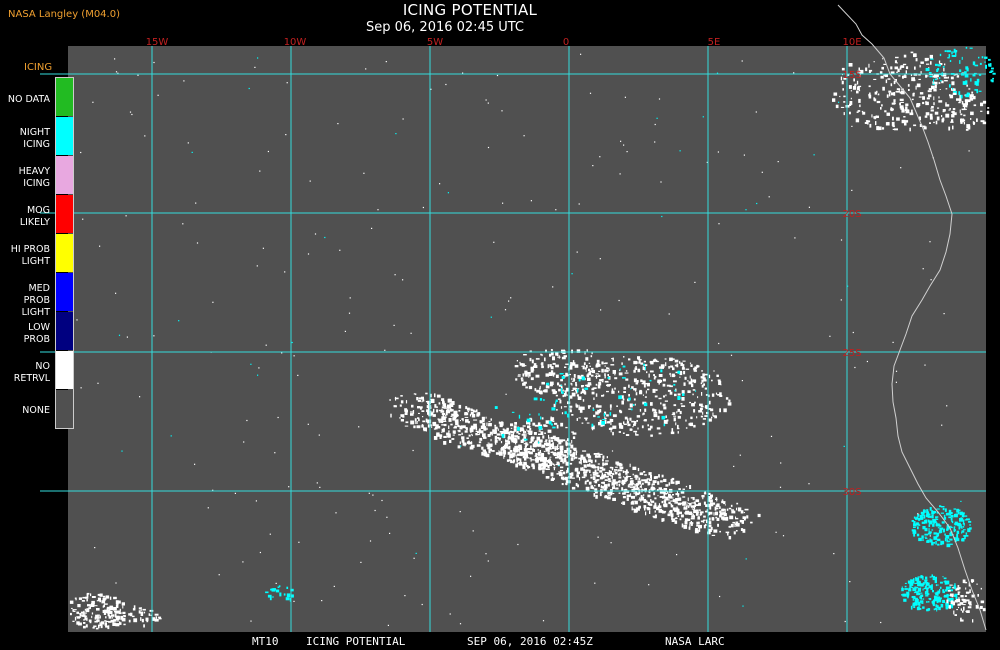  What do you see at coordinates (65, 253) in the screenshot?
I see `legend-swatch-hi-prob-light` at bounding box center [65, 253].